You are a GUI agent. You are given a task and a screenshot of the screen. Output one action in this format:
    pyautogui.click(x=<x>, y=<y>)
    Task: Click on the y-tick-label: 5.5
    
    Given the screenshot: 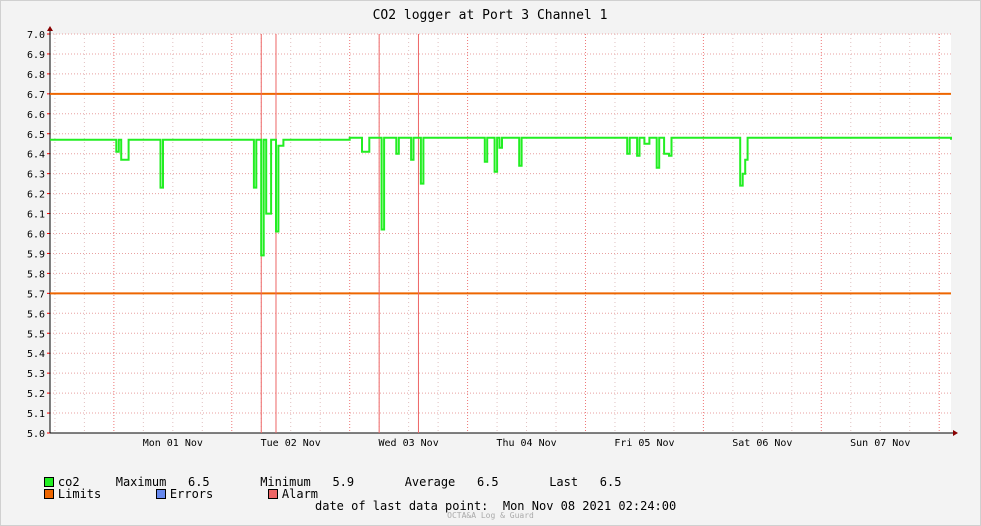 What is the action you would take?
    pyautogui.click(x=36, y=334)
    